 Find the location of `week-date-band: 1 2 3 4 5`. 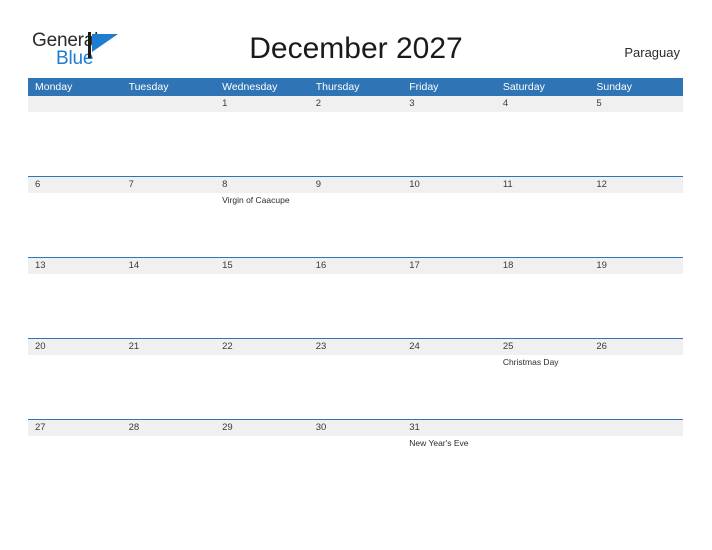

week-date-band: 1 2 3 4 5 is located at coordinates (355, 104).